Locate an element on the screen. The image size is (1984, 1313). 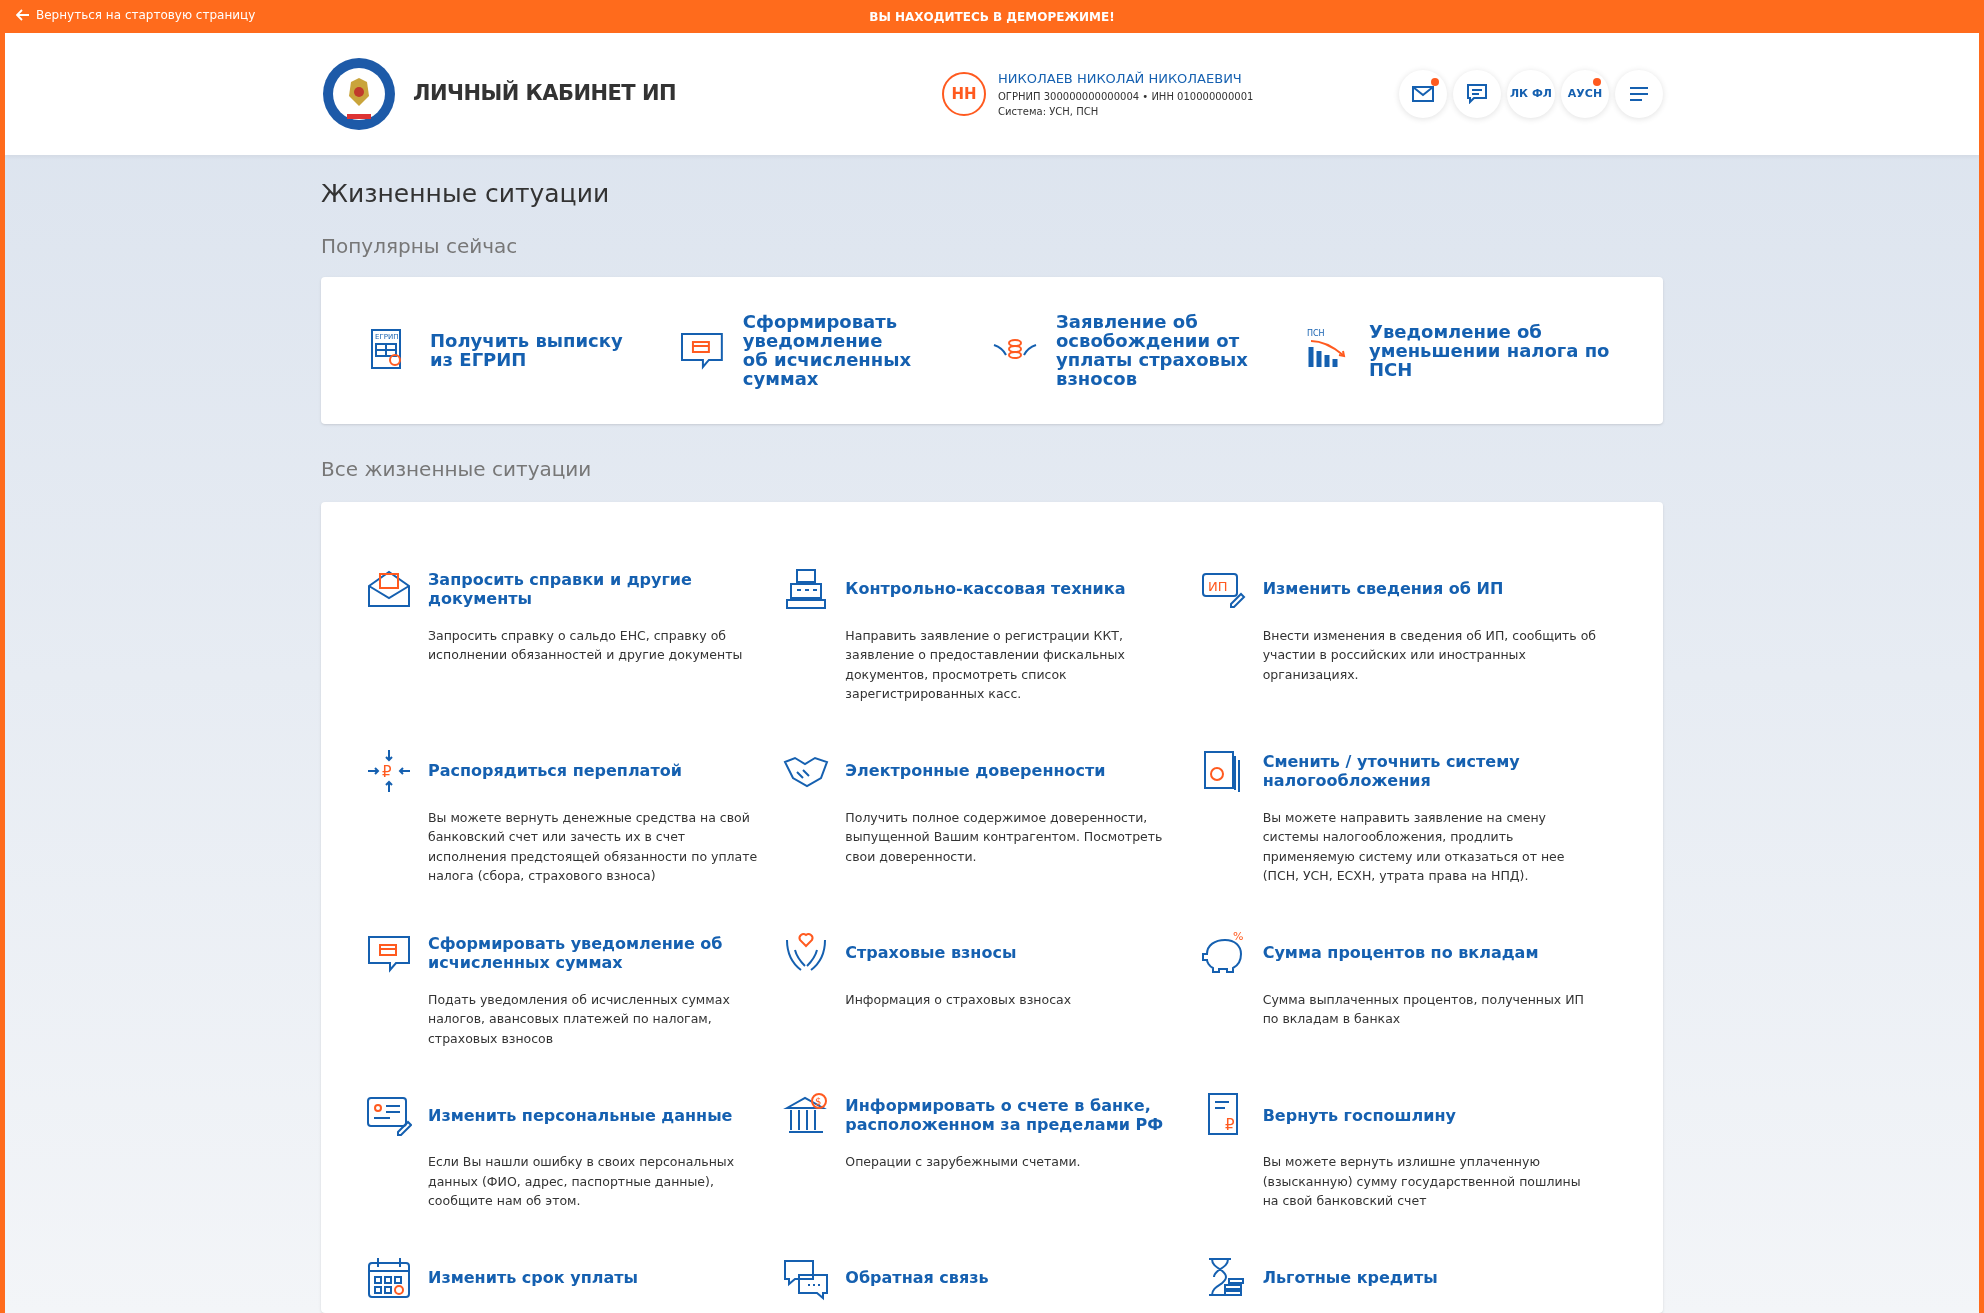
menu-button is located at coordinates (1639, 94).